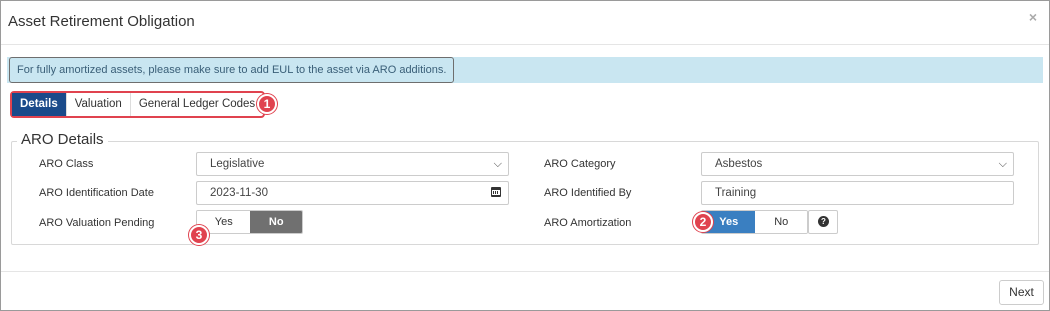 The image size is (1050, 311). I want to click on next-button: Next, so click(1021, 292).